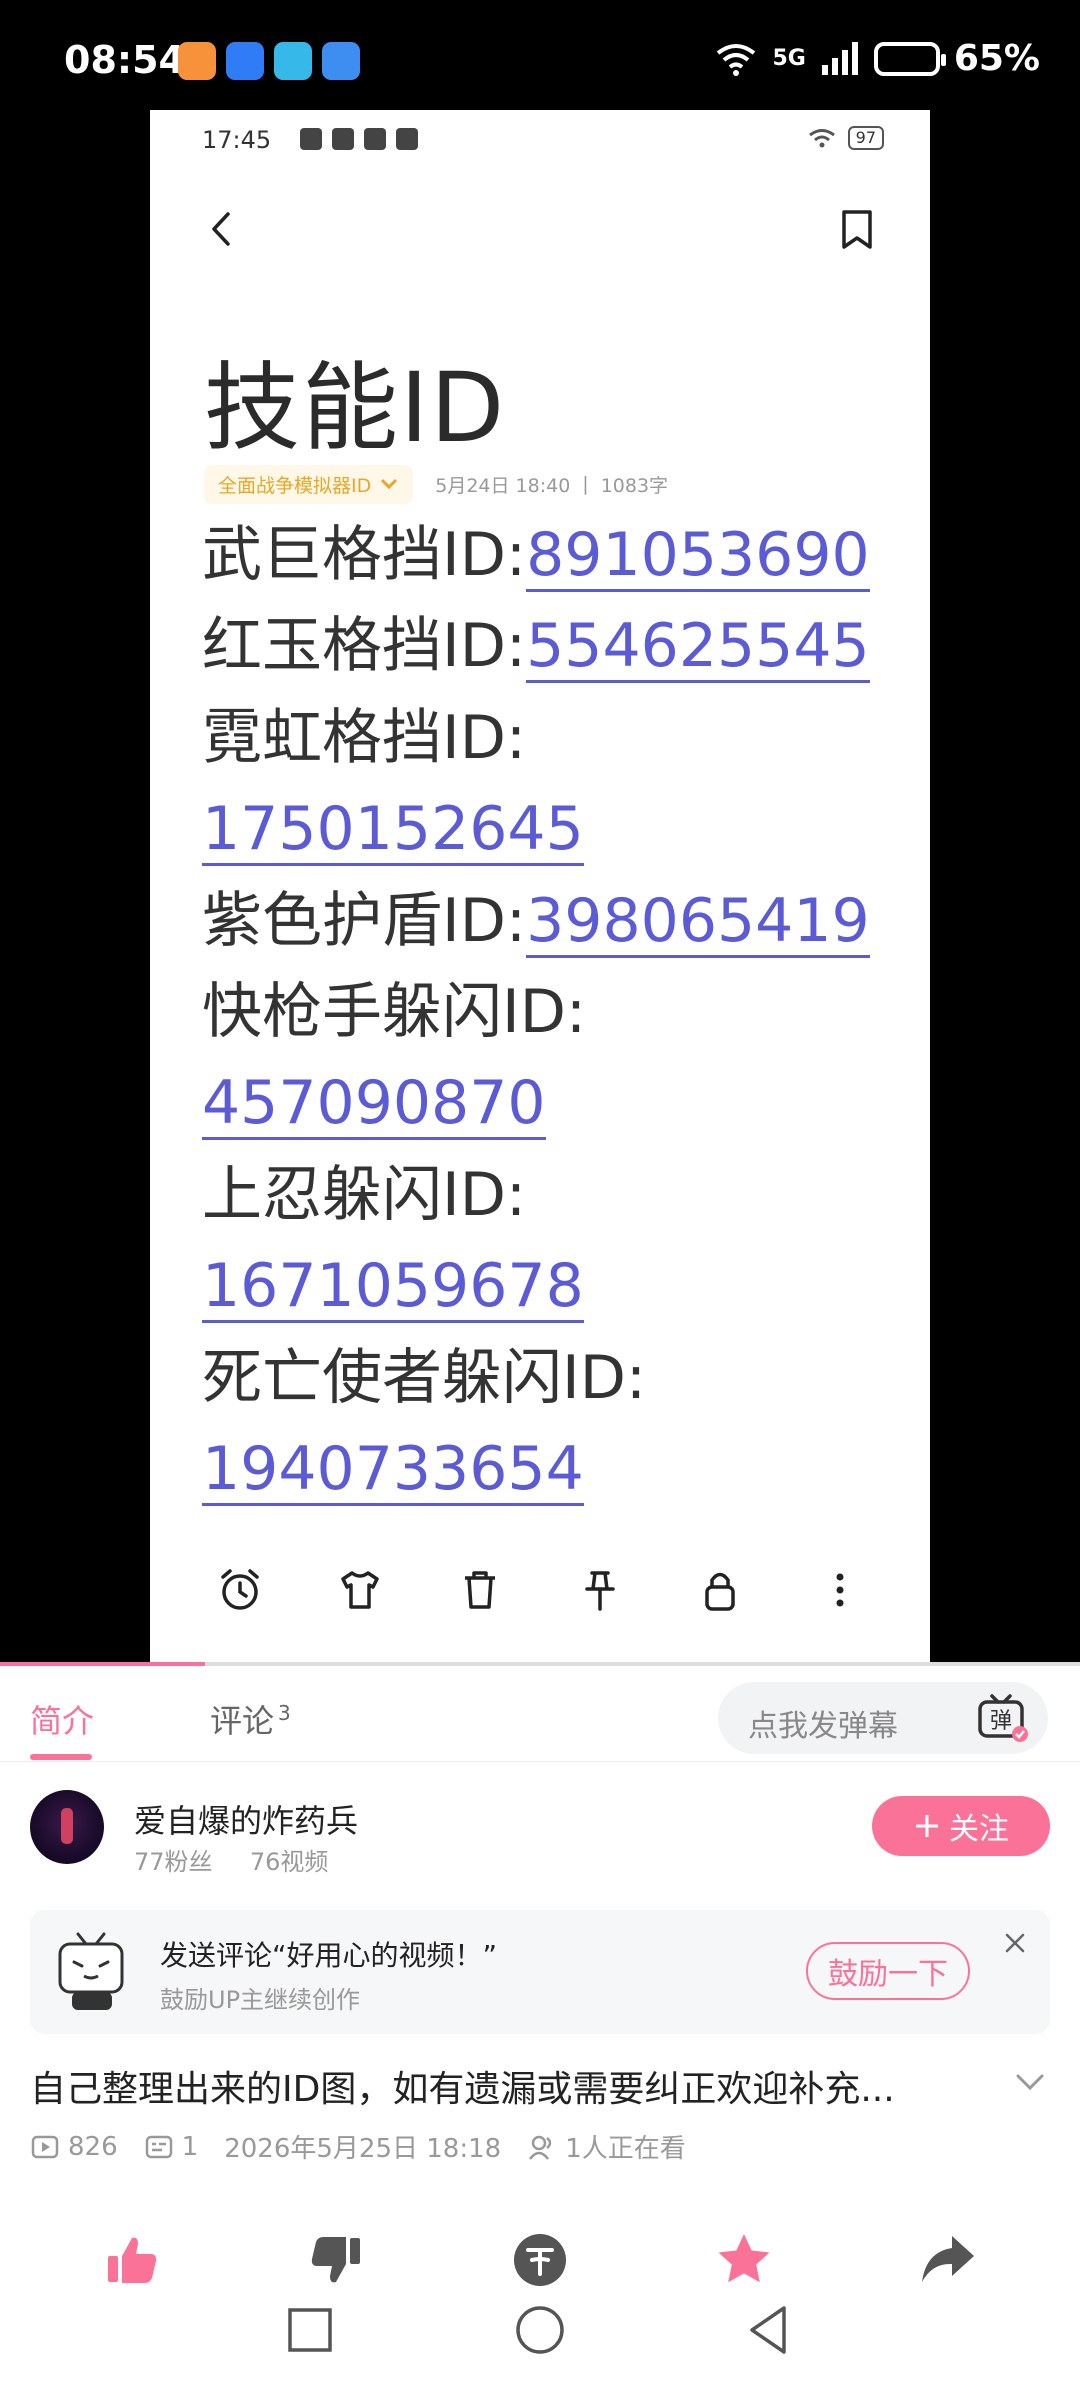 This screenshot has width=1080, height=2383. I want to click on encourage-subtitle: 鼓励UP主继续创作, so click(260, 2000).